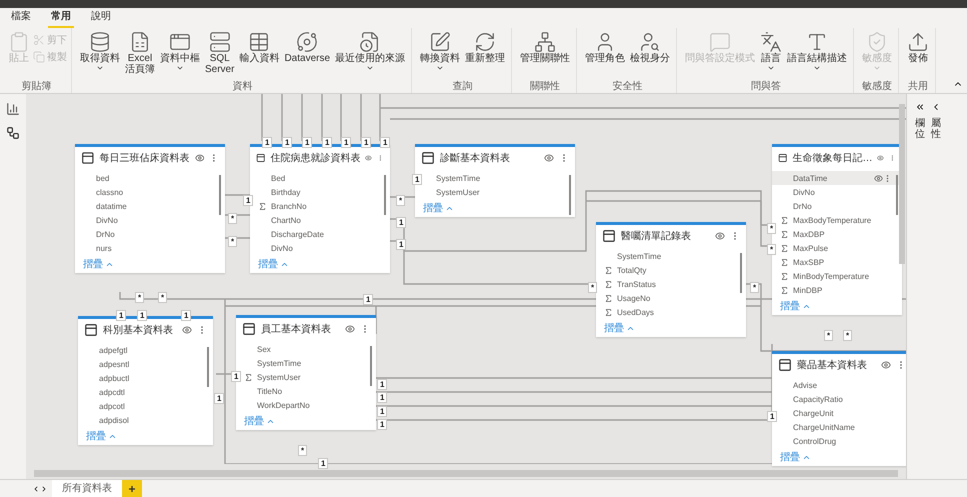  What do you see at coordinates (307, 42) in the screenshot?
I see `orbit-icon` at bounding box center [307, 42].